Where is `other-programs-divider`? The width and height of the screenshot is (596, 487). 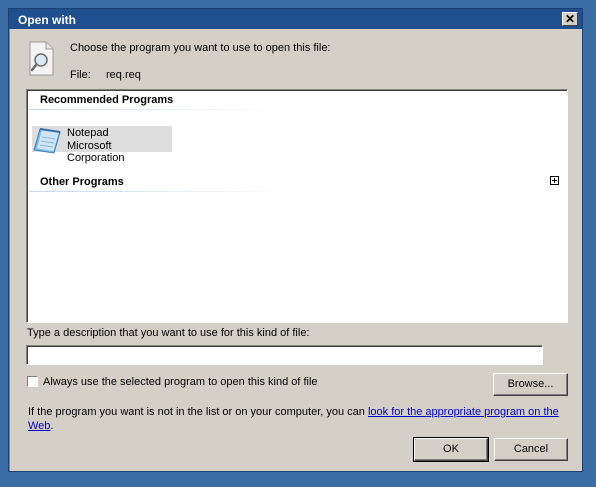 other-programs-divider is located at coordinates (159, 191).